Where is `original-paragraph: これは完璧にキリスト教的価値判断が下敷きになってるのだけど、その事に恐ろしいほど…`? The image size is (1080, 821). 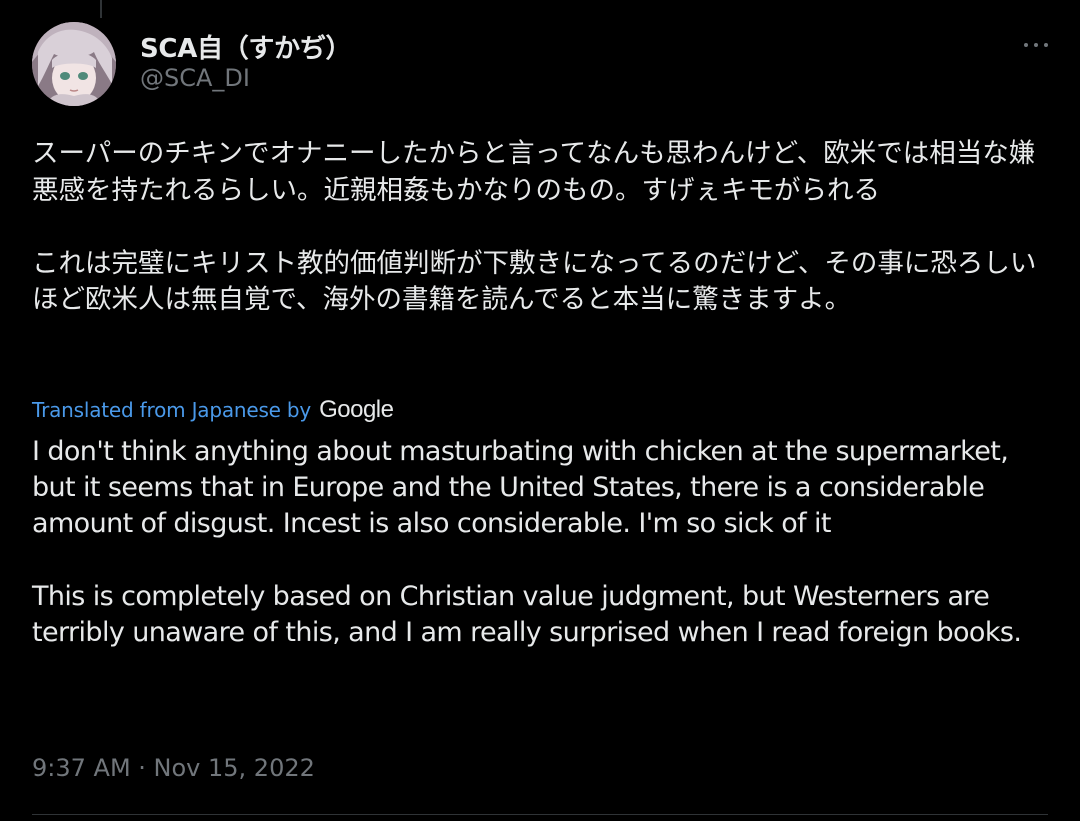 original-paragraph: これは完璧にキリスト教的価値判断が下敷きになってるのだけど、その事に恐ろしいほど… is located at coordinates (534, 281).